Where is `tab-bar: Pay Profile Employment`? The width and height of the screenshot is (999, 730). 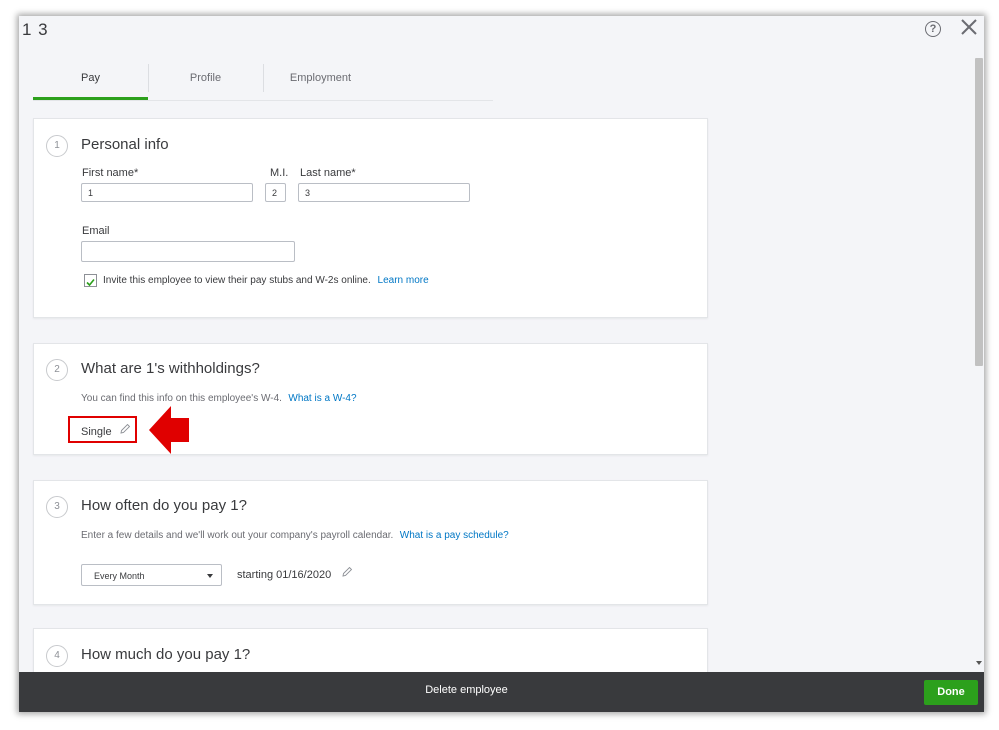 tab-bar: Pay Profile Employment is located at coordinates (263, 82).